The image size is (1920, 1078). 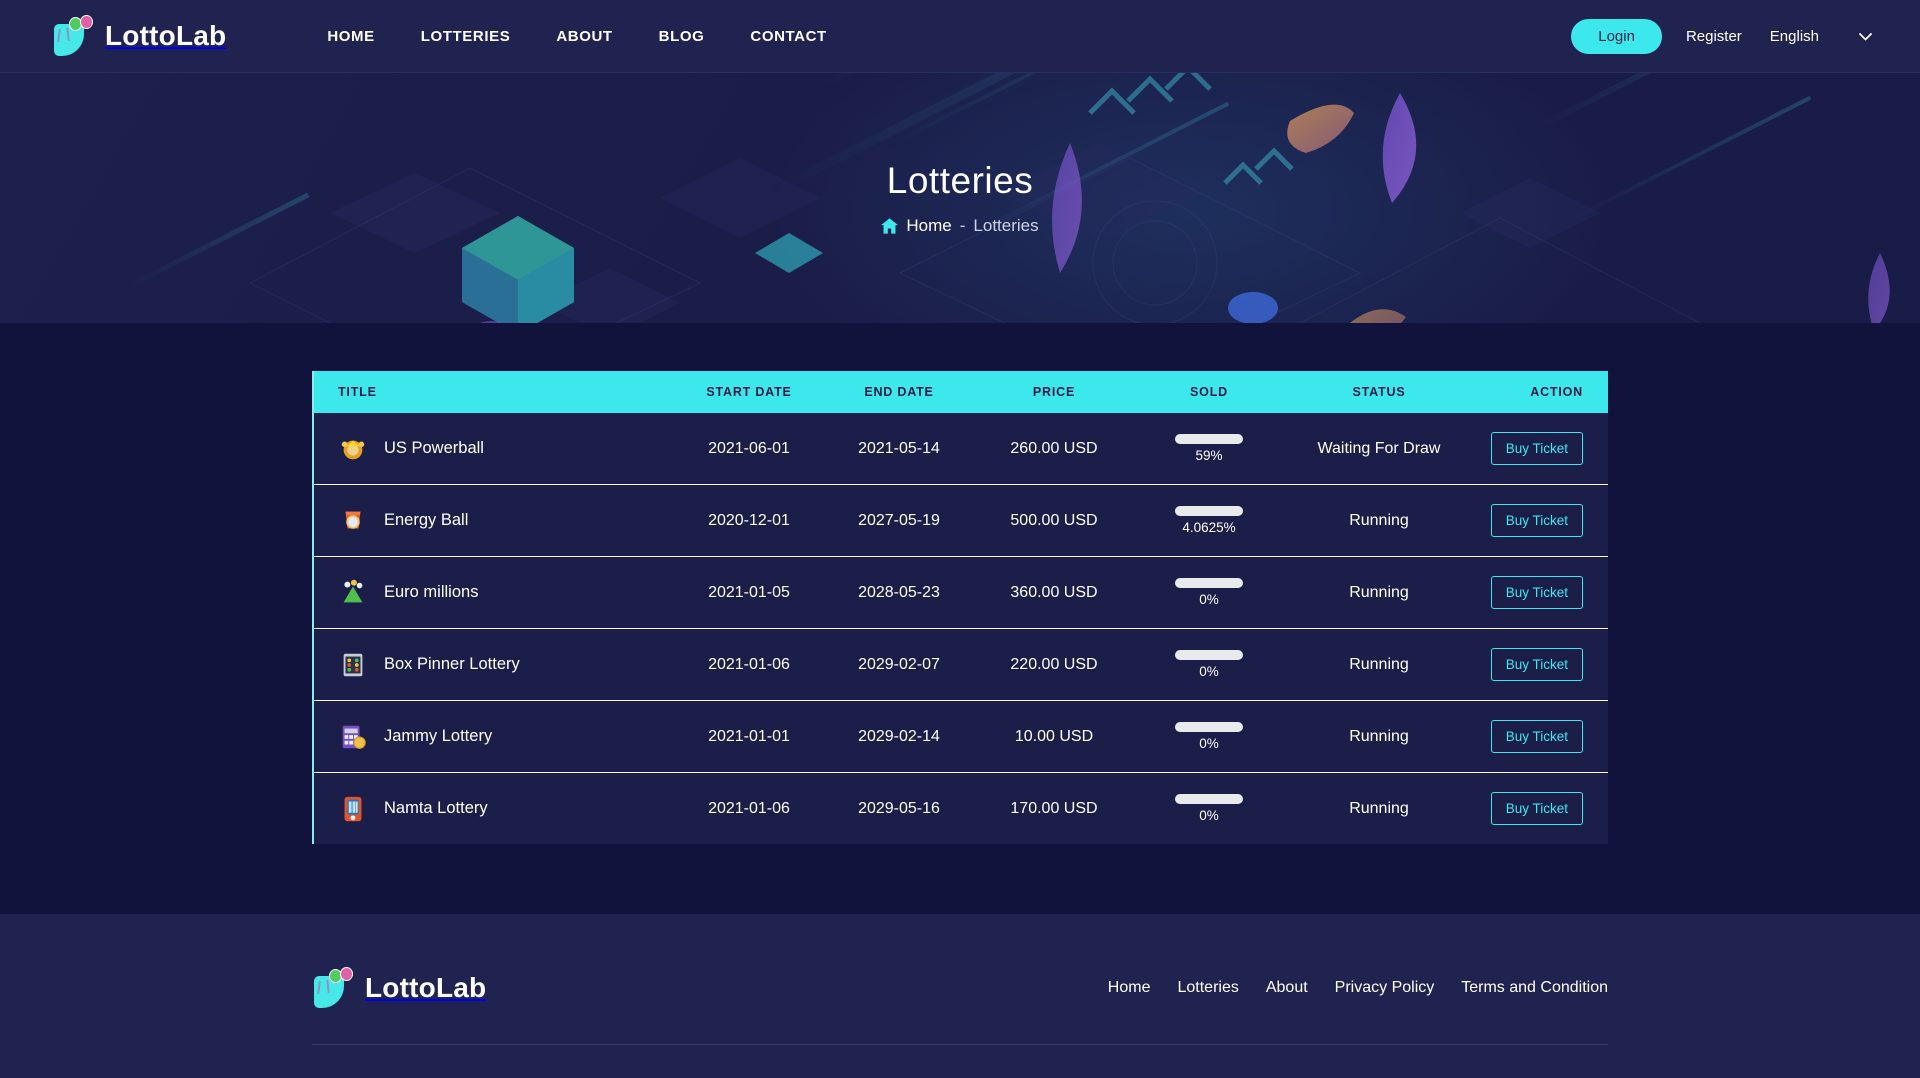 What do you see at coordinates (426, 987) in the screenshot?
I see `footer-logo-text: LottoLab` at bounding box center [426, 987].